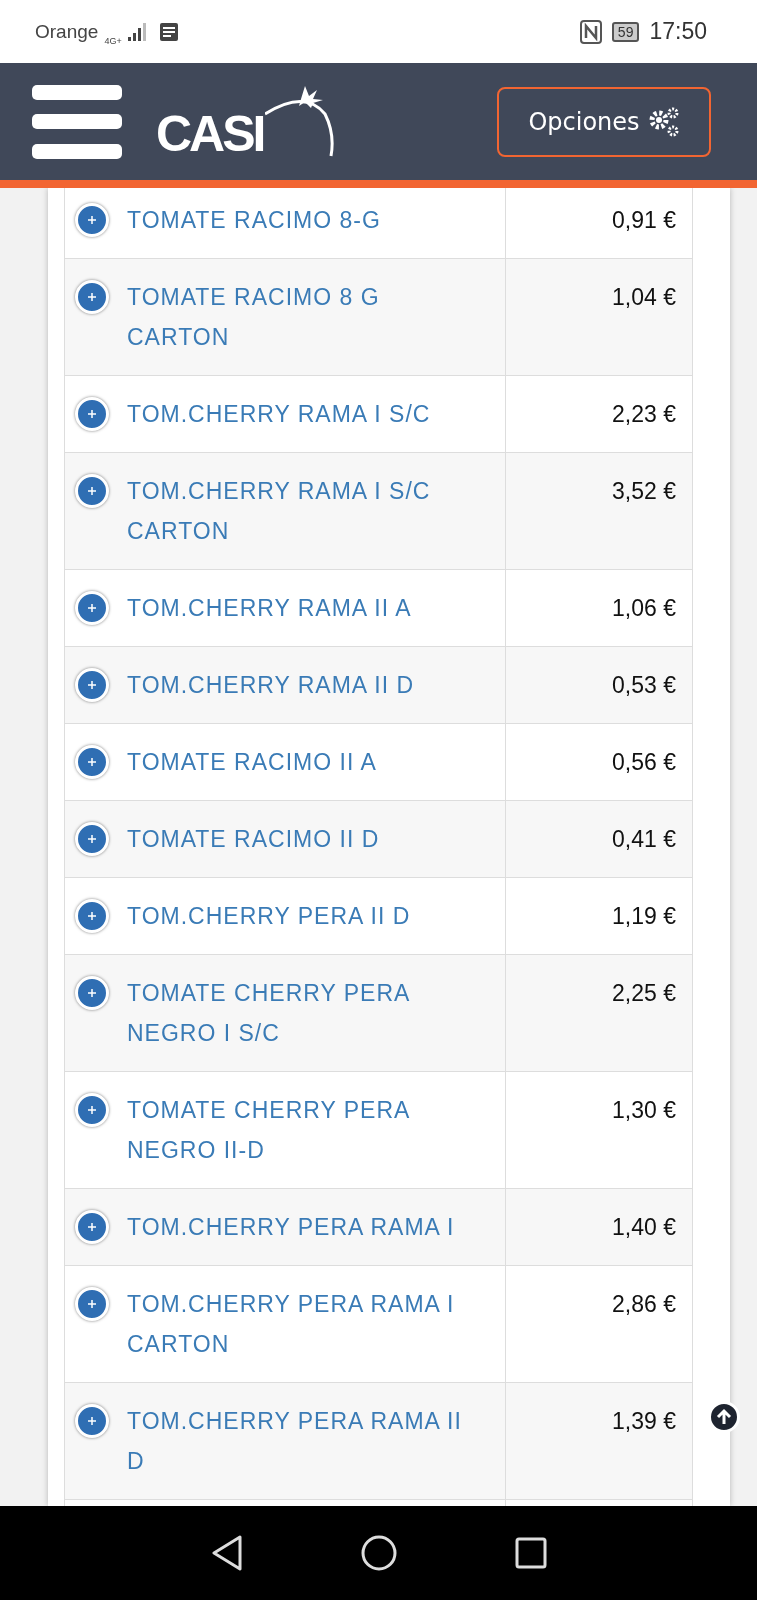 The image size is (757, 1600). Describe the element at coordinates (252, 762) in the screenshot. I see `product-name: TOMATE RACIMO II A` at that location.